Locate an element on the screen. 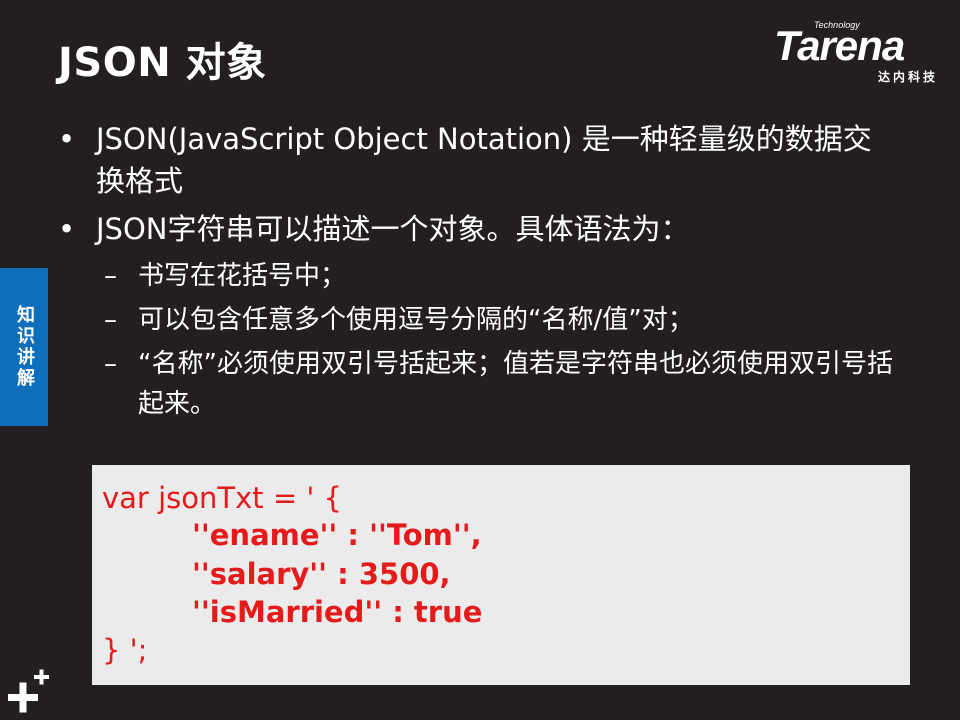  tarena-logo: Technology Tarena 达内科技 is located at coordinates (858, 55).